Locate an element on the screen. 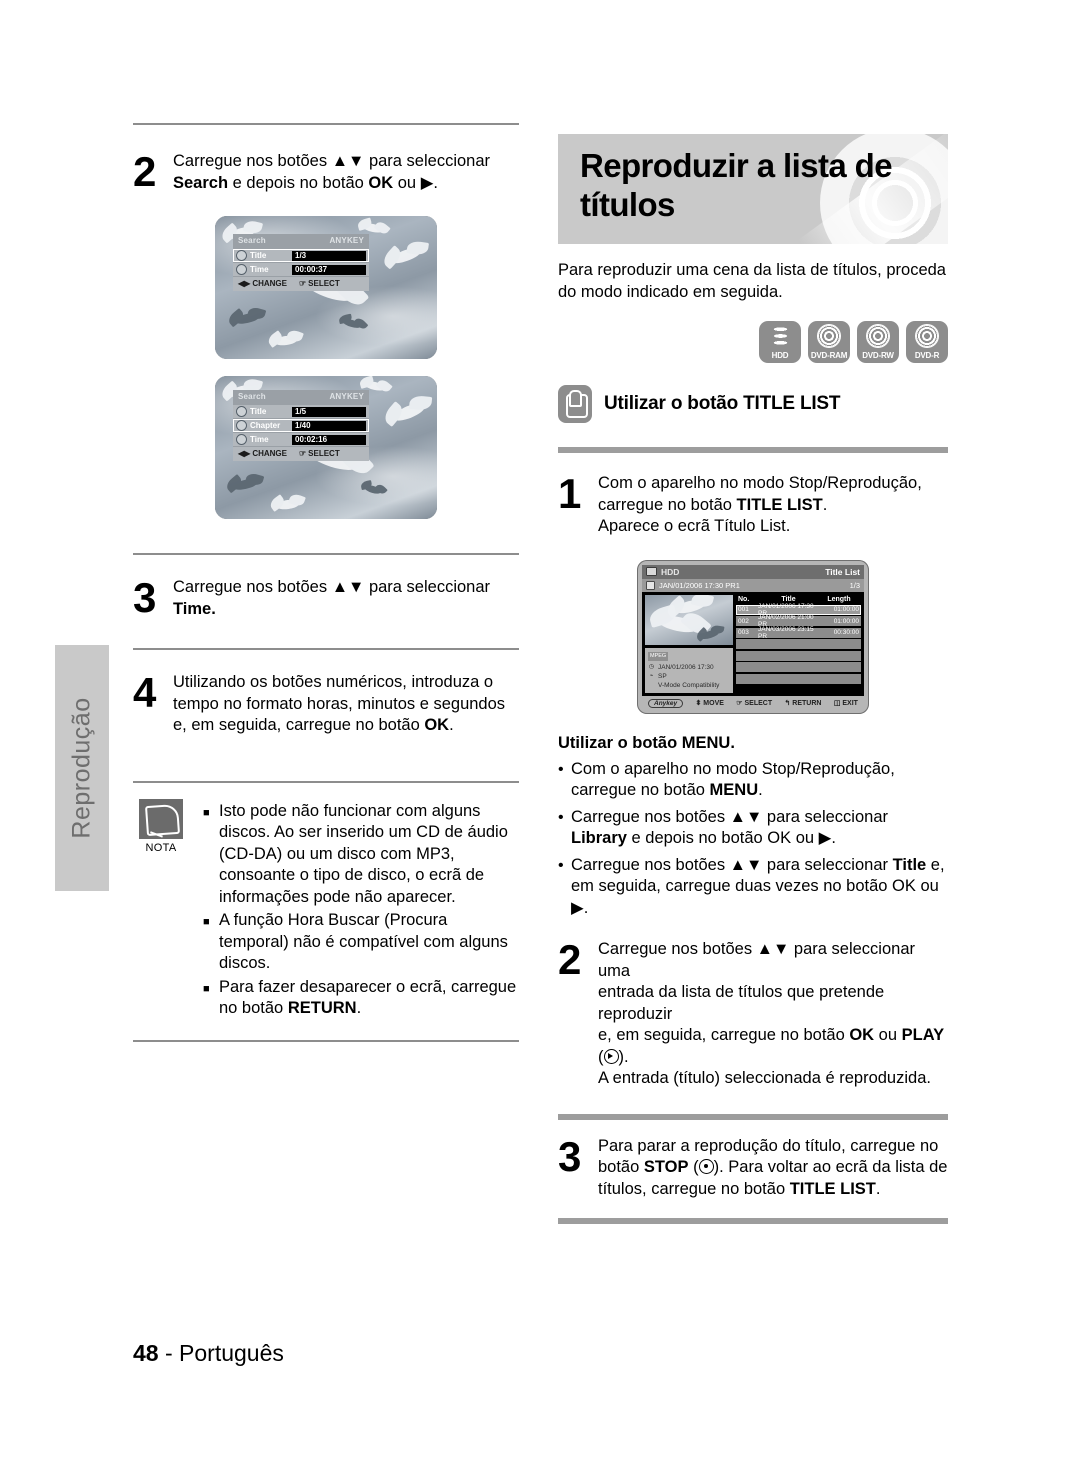 This screenshot has width=1080, height=1481. preview-thumbnail is located at coordinates (689, 619).